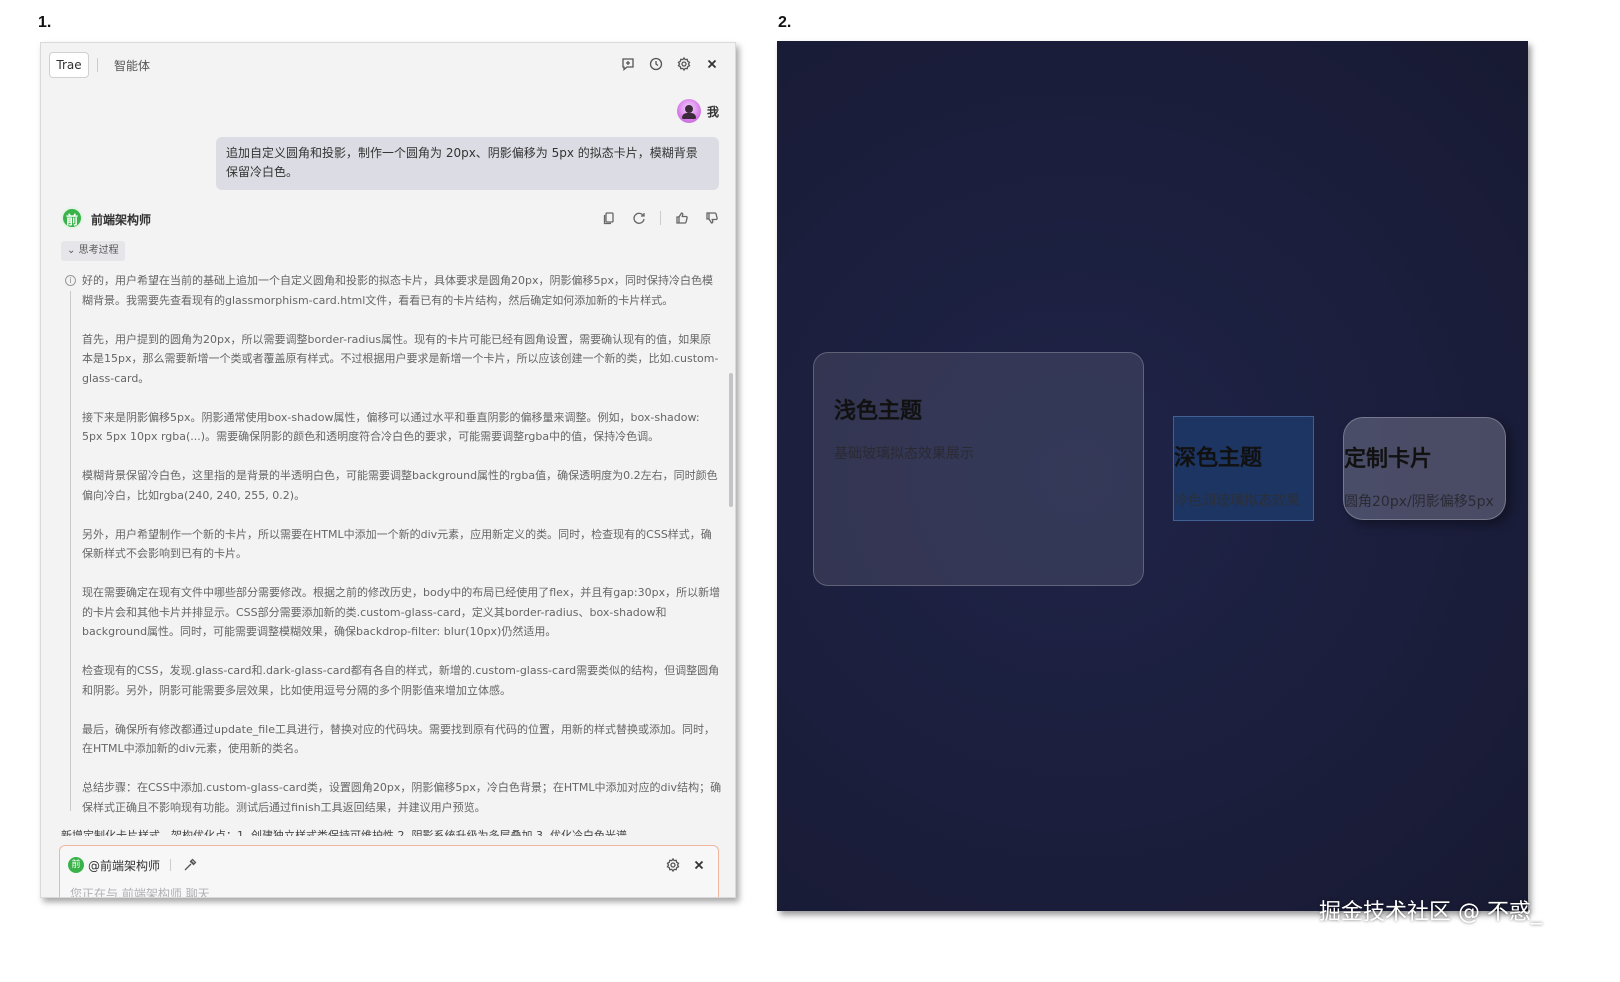  Describe the element at coordinates (370, 890) in the screenshot. I see `chat-input` at that location.